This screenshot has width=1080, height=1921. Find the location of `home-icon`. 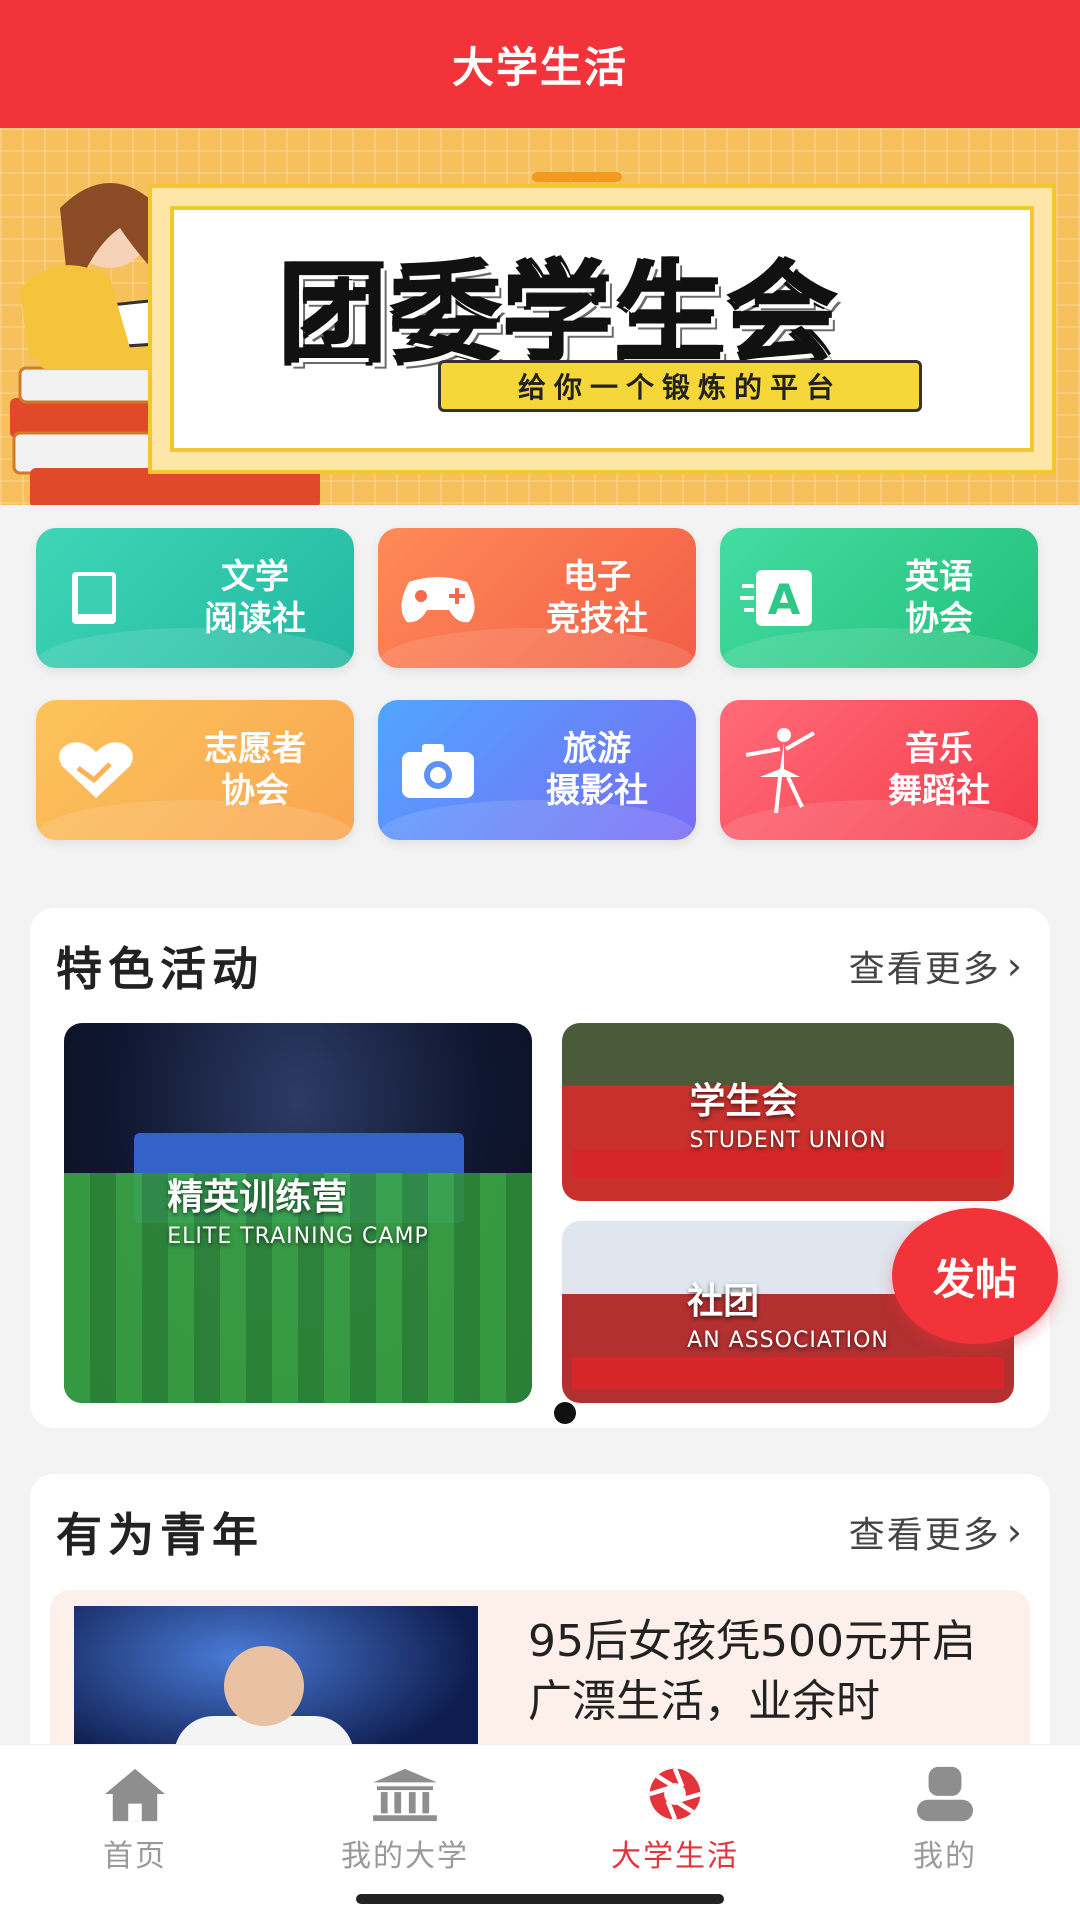

home-icon is located at coordinates (135, 1795).